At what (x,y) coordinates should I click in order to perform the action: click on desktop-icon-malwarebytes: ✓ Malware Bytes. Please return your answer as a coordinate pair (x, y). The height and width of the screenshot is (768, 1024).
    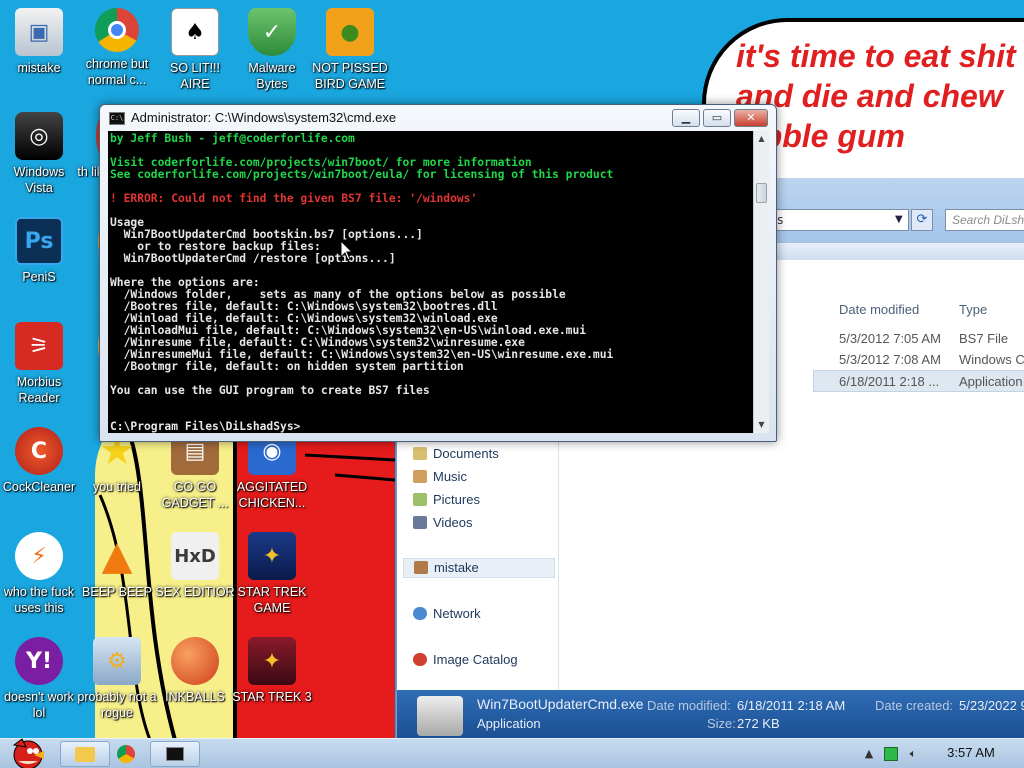
    Looking at the image, I should click on (272, 50).